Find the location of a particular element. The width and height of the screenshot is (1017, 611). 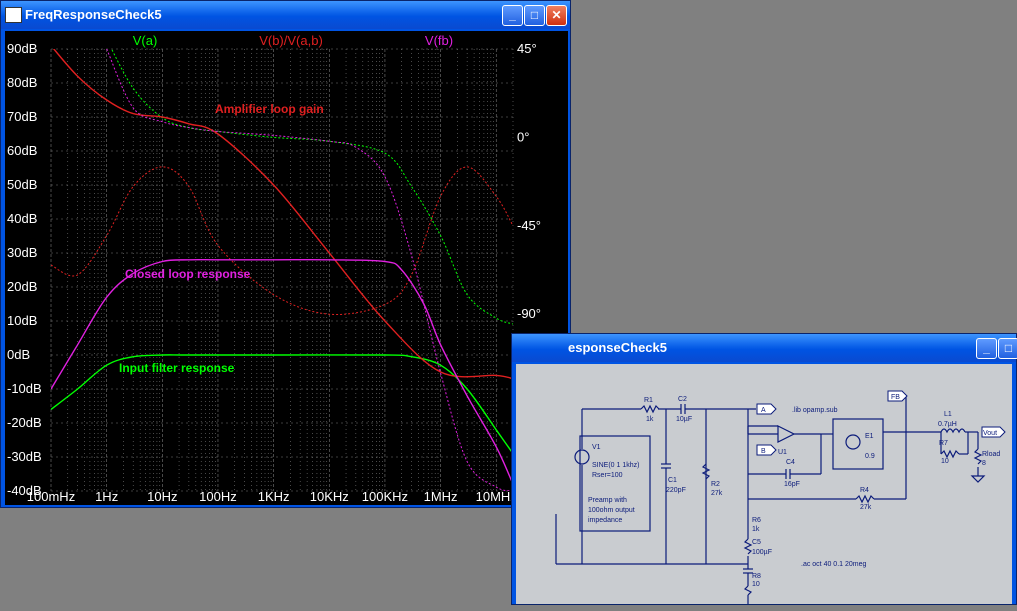

plot-window-title: FreqResponseCheck5 is located at coordinates (93, 14).